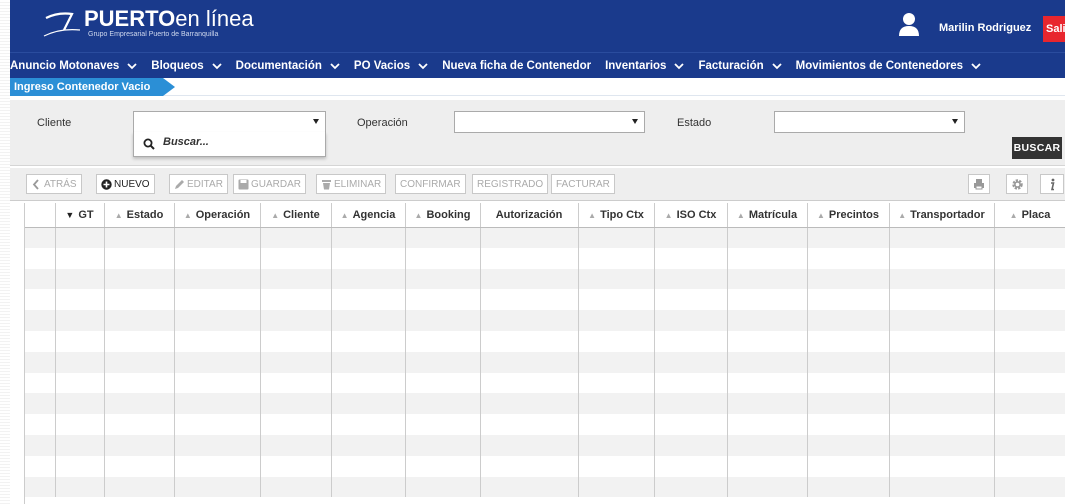 This screenshot has width=1065, height=504. Describe the element at coordinates (767, 215) in the screenshot. I see `col-matricula: ▲ Matrícula` at that location.